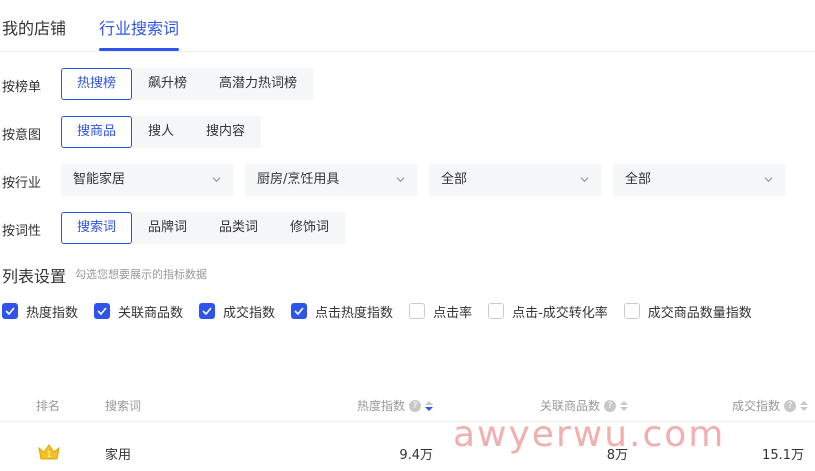  I want to click on column-deal-index: 成交指数 ?, so click(770, 405).